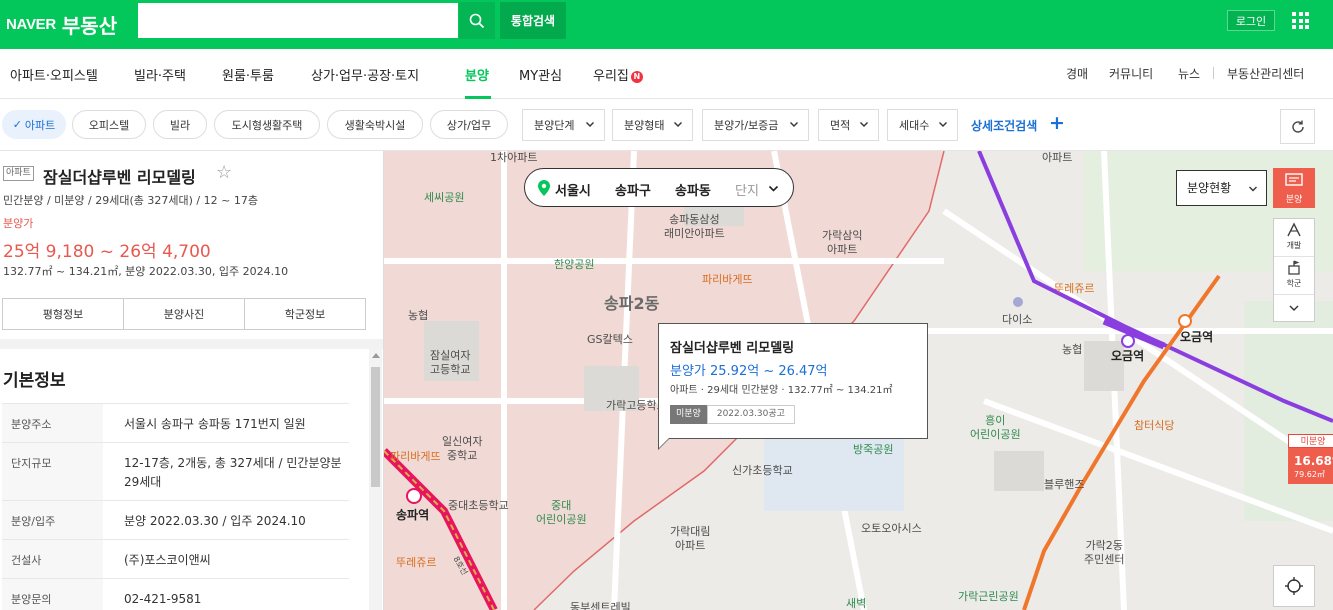 The width and height of the screenshot is (1333, 610). What do you see at coordinates (160, 74) in the screenshot?
I see `nav-villa-house: 빌라·주택` at bounding box center [160, 74].